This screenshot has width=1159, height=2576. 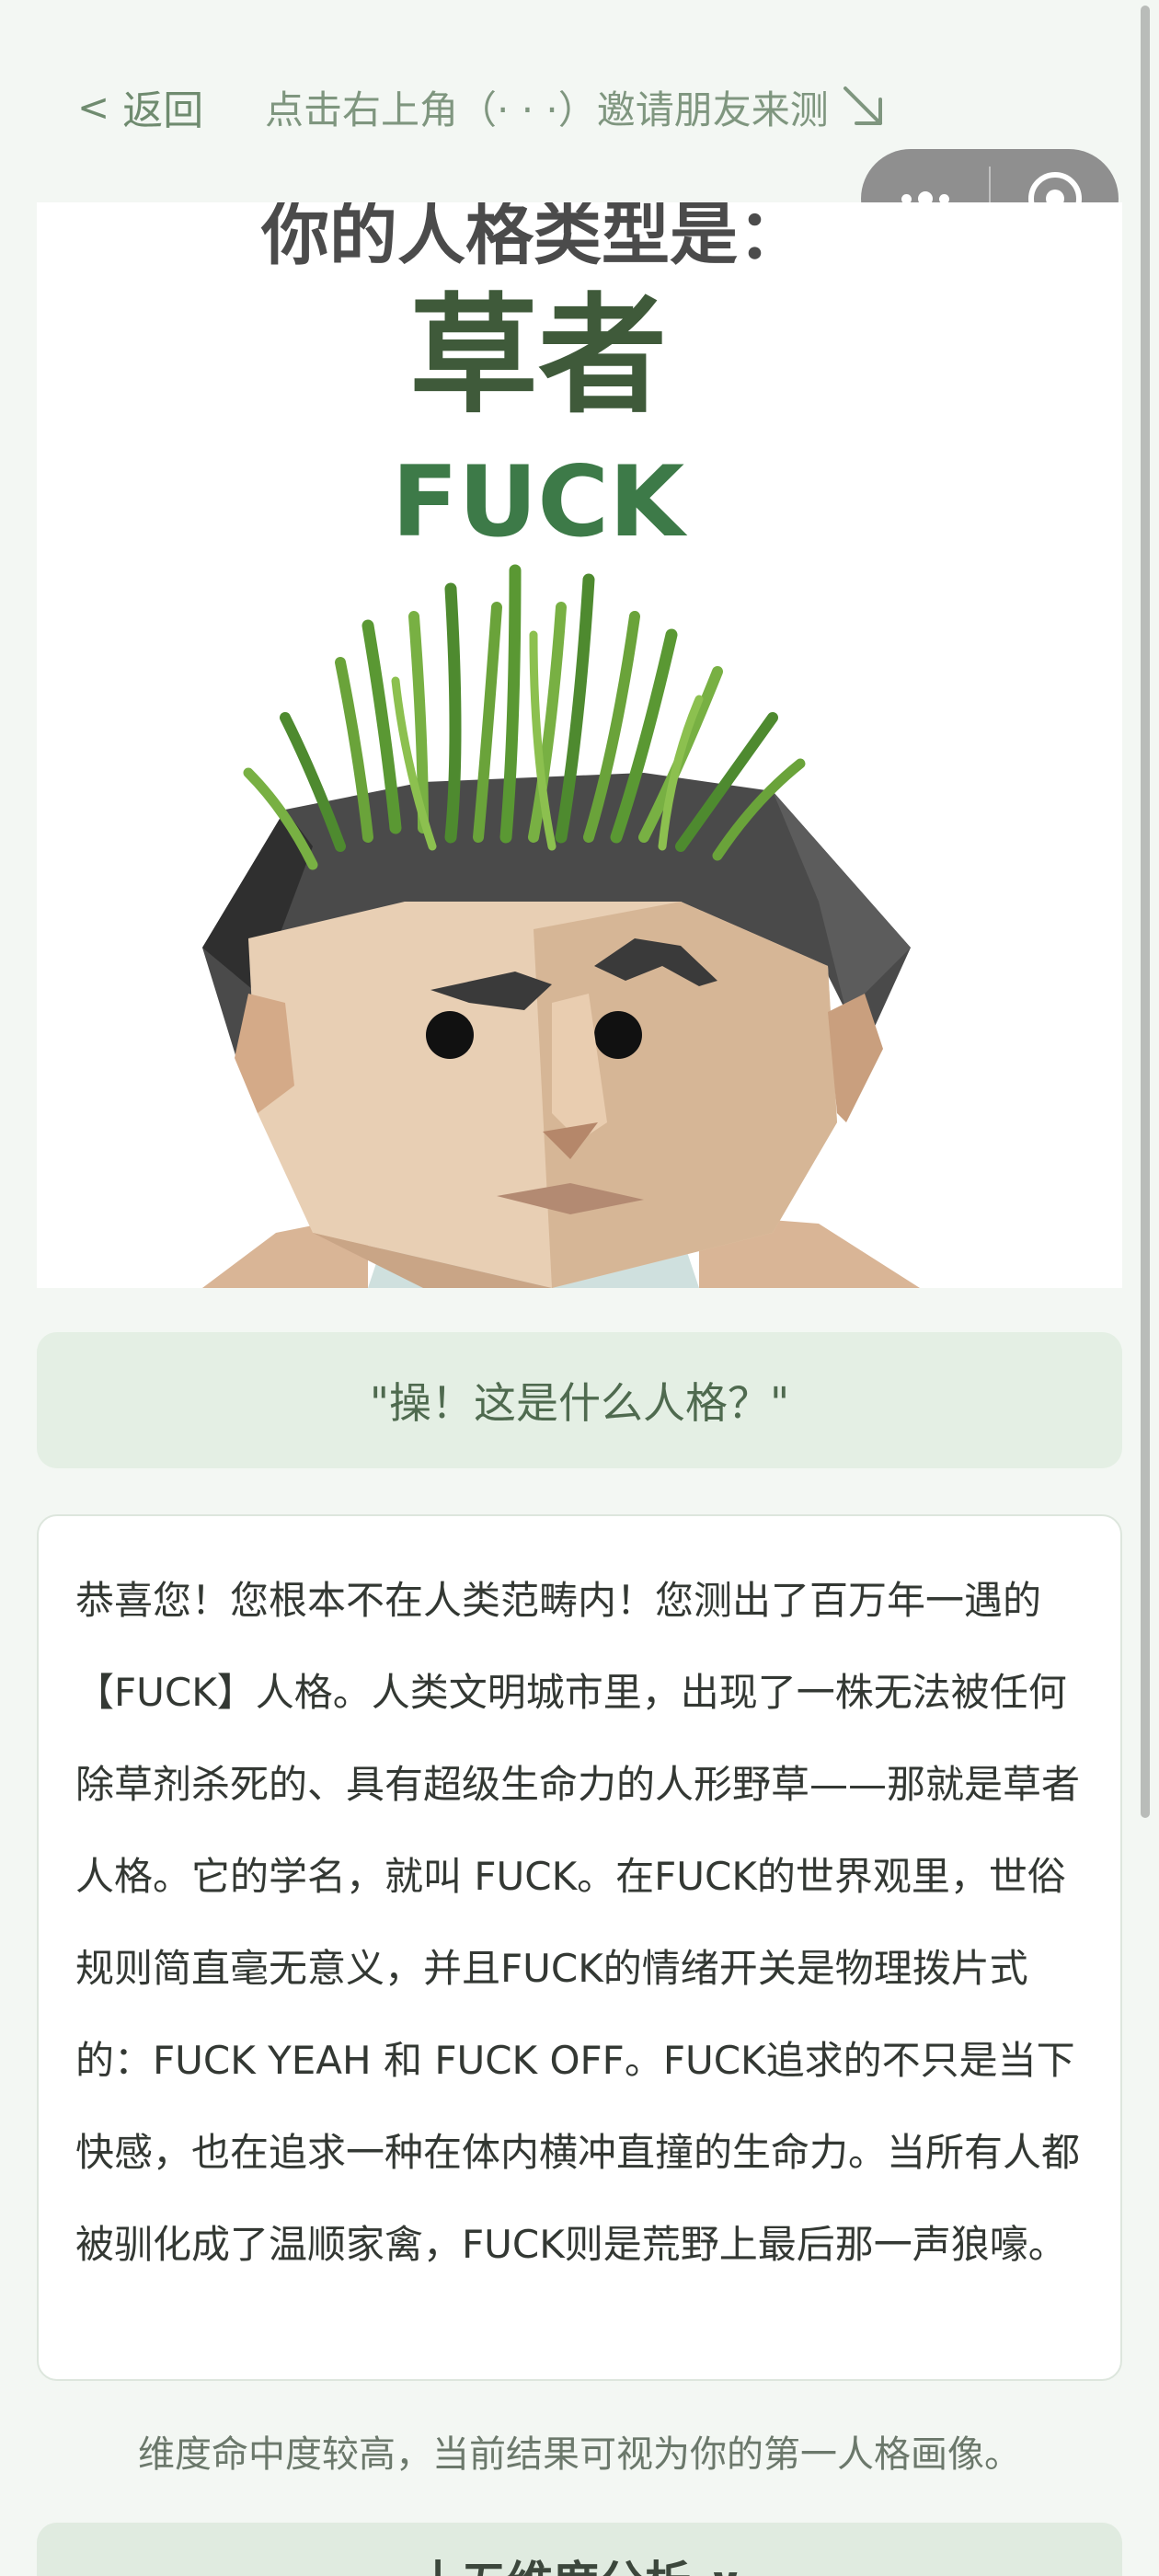 What do you see at coordinates (579, 1400) in the screenshot?
I see `result-quote: "操！这是什么人格？"` at bounding box center [579, 1400].